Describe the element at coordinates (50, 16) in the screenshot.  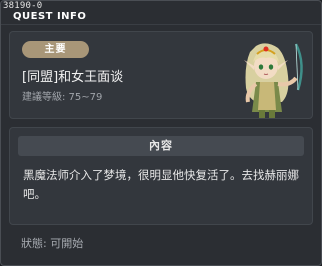
I see `window-title: QUEST INFO` at that location.